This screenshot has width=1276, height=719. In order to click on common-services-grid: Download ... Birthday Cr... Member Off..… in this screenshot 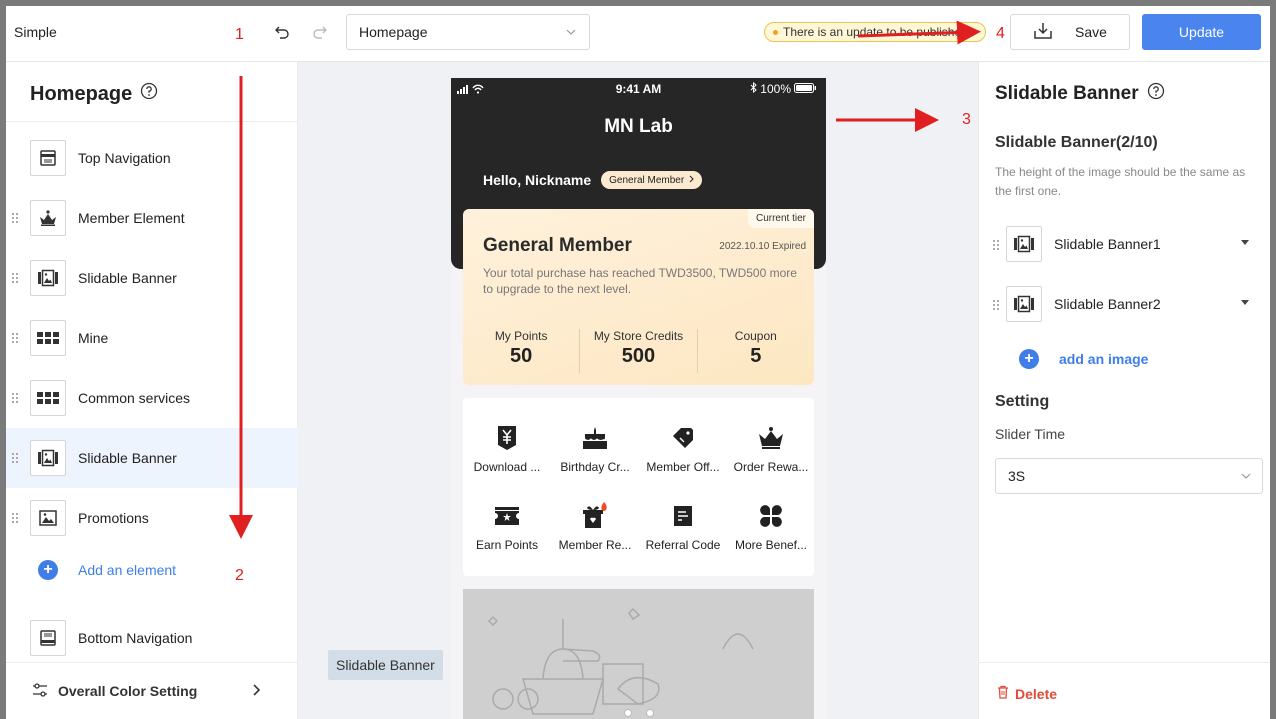, I will do `click(638, 487)`.